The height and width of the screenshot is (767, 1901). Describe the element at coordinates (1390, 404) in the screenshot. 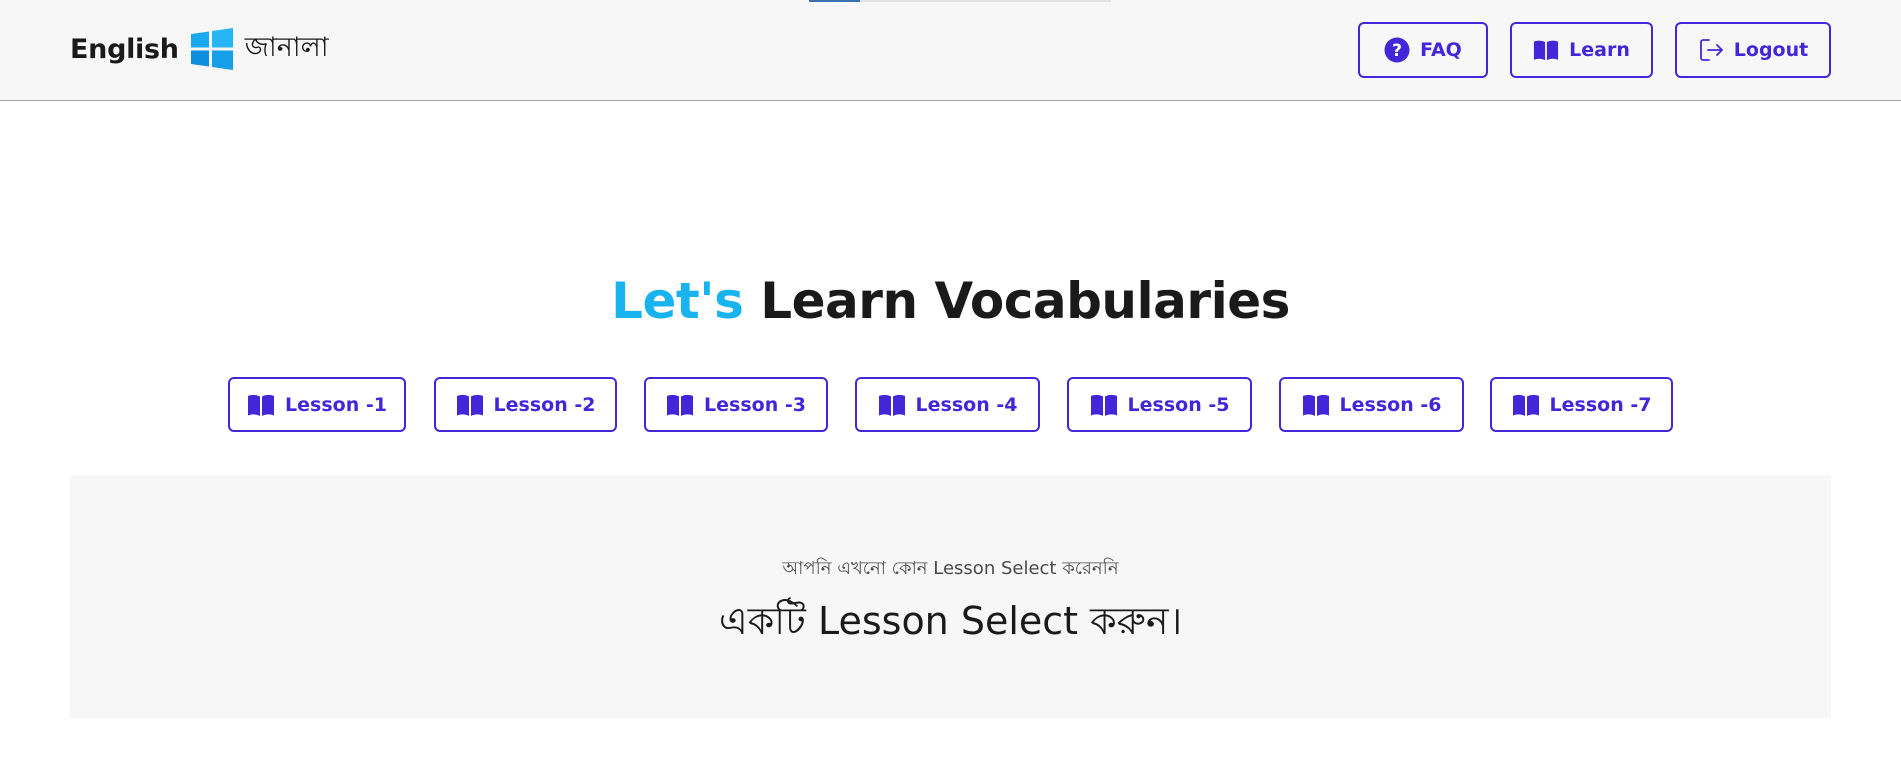

I see `lesson-button-label: Lesson -6` at that location.